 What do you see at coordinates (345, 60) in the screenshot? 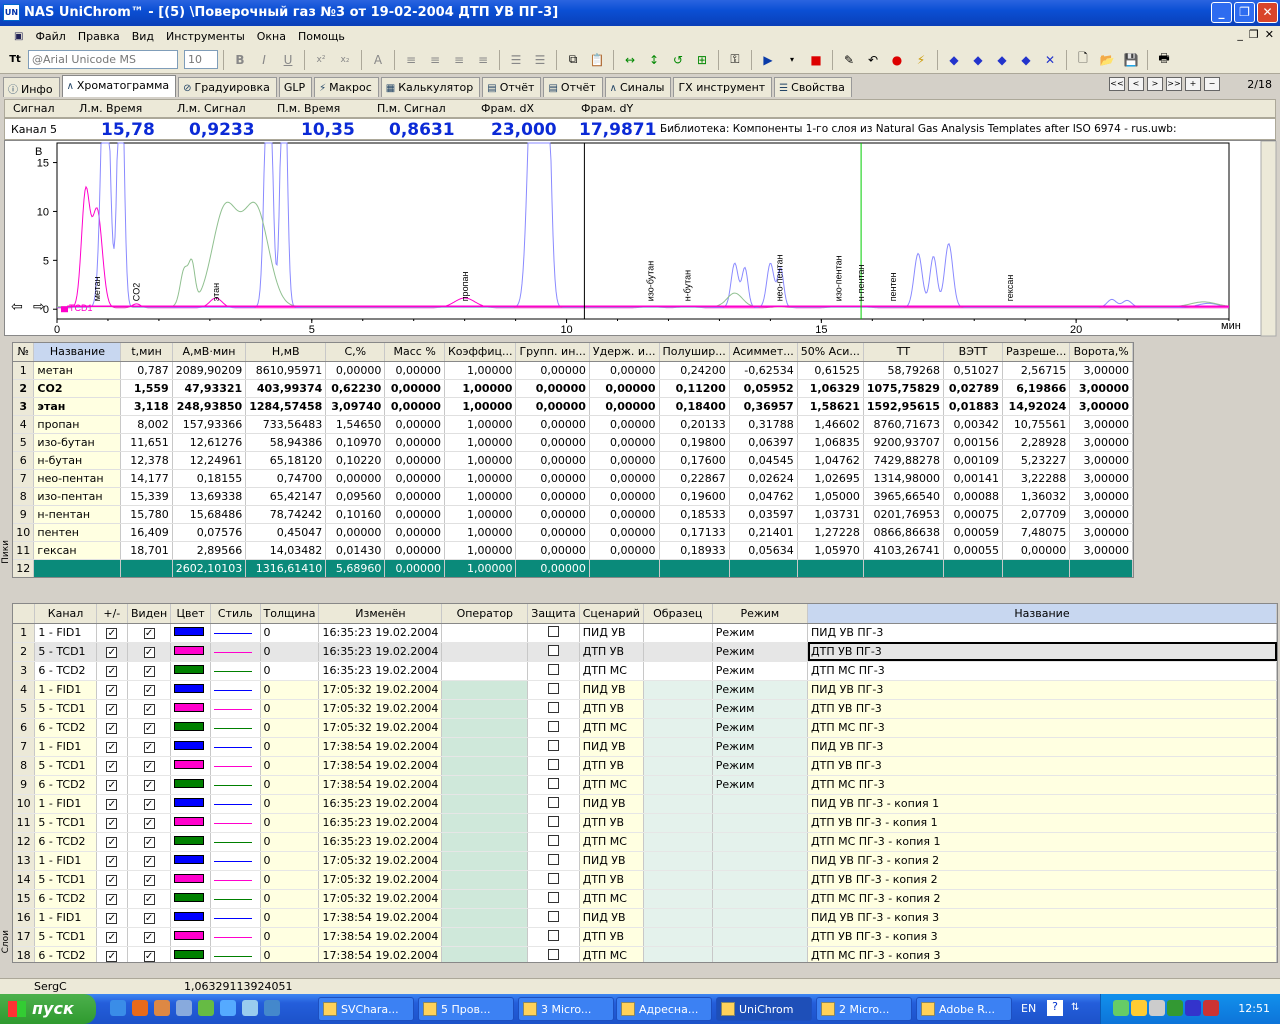
I see `subscript-icon: x₂` at bounding box center [345, 60].